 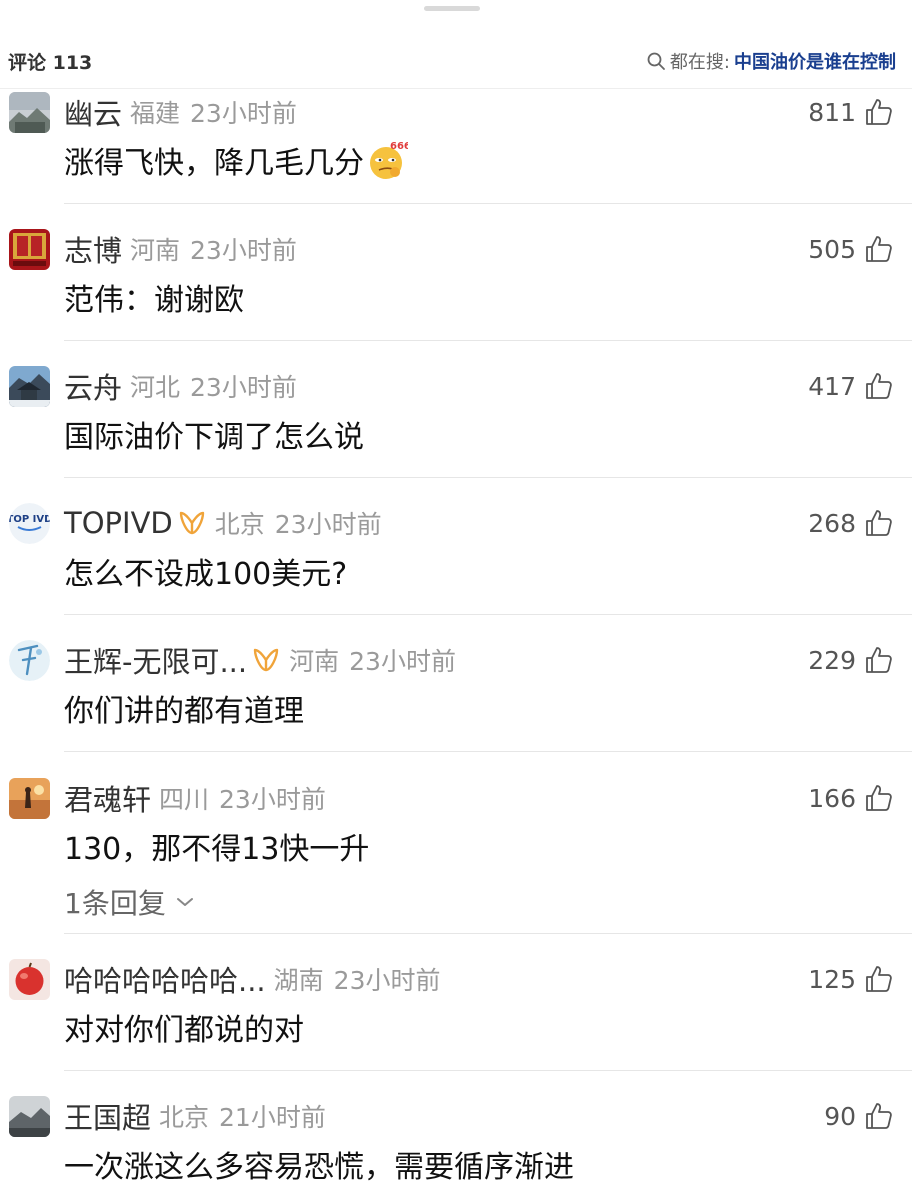 I want to click on comments-count-title: 评论 113, so click(x=50, y=63).